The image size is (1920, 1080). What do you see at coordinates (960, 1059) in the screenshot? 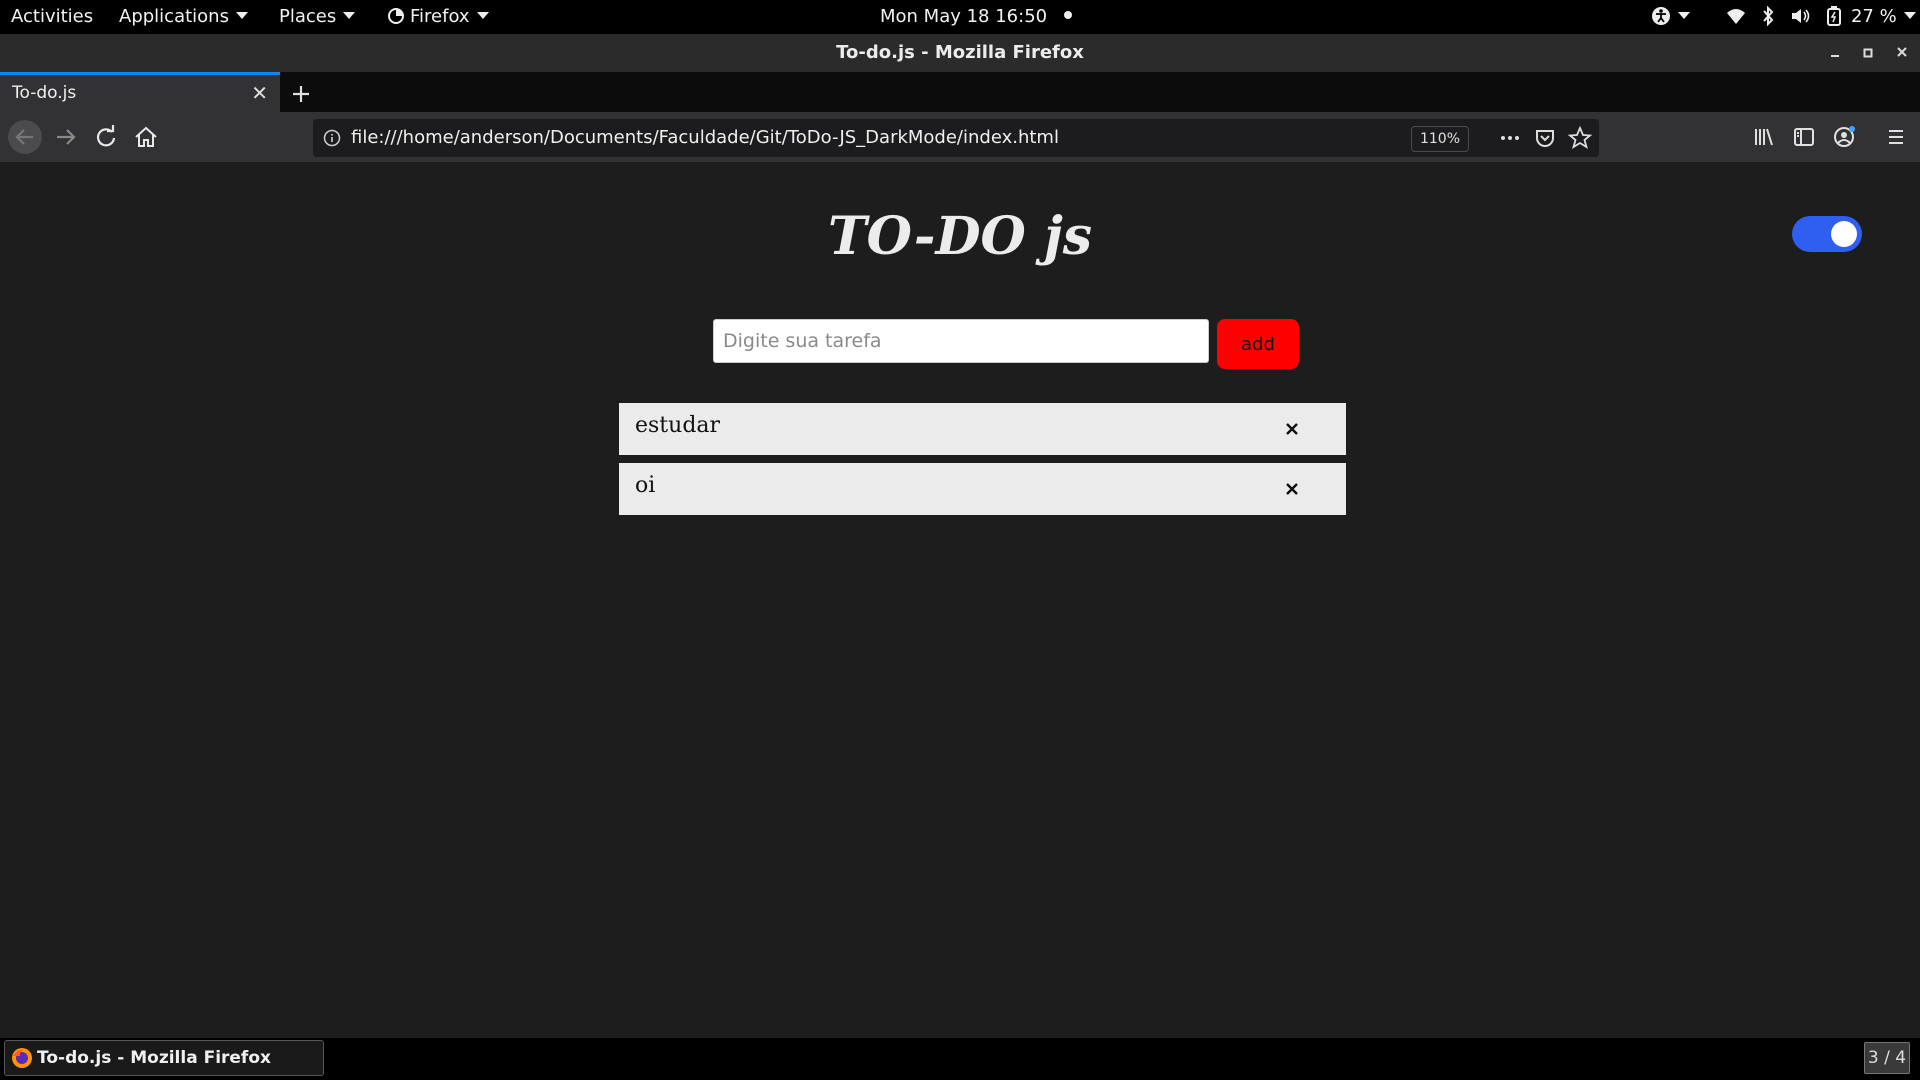
I see `window-list-bar: To-do.js - Mozilla Firefox 3 / 4` at bounding box center [960, 1059].